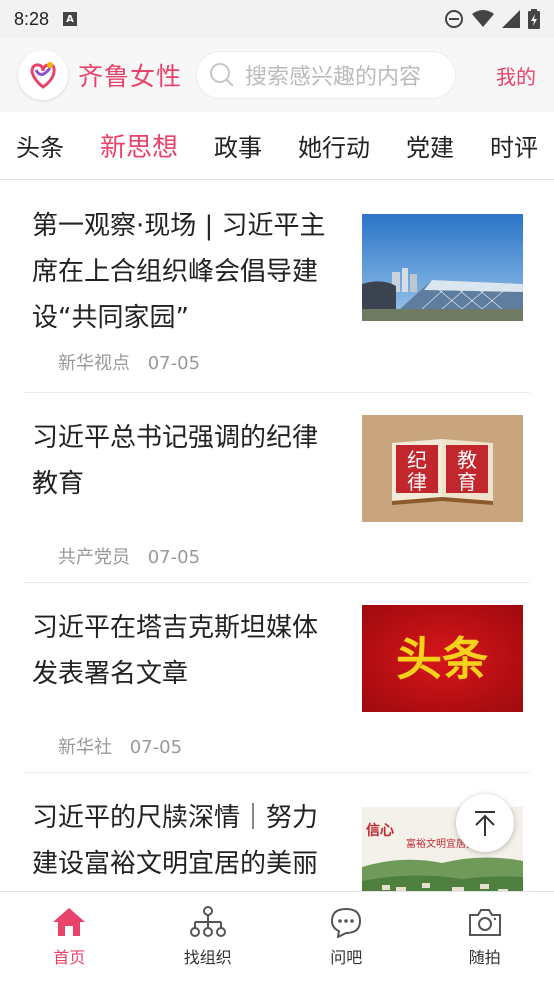  I want to click on back-to-top-button, so click(485, 823).